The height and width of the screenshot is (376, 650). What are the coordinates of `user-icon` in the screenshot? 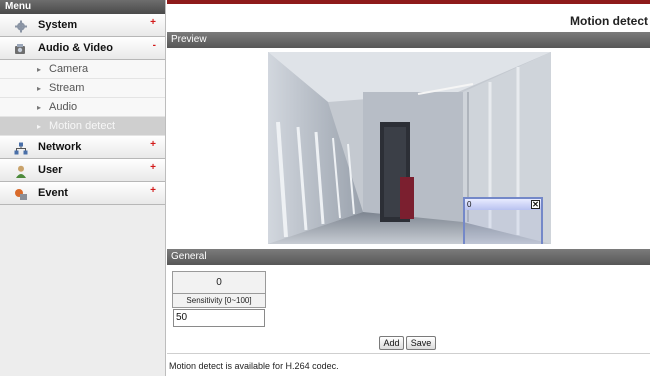 It's located at (21, 171).